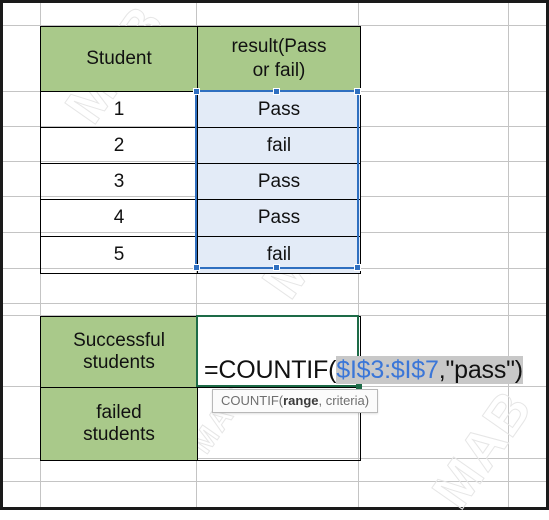 The height and width of the screenshot is (520, 549). I want to click on formula-prefix: =COUNTIF(, so click(270, 370).